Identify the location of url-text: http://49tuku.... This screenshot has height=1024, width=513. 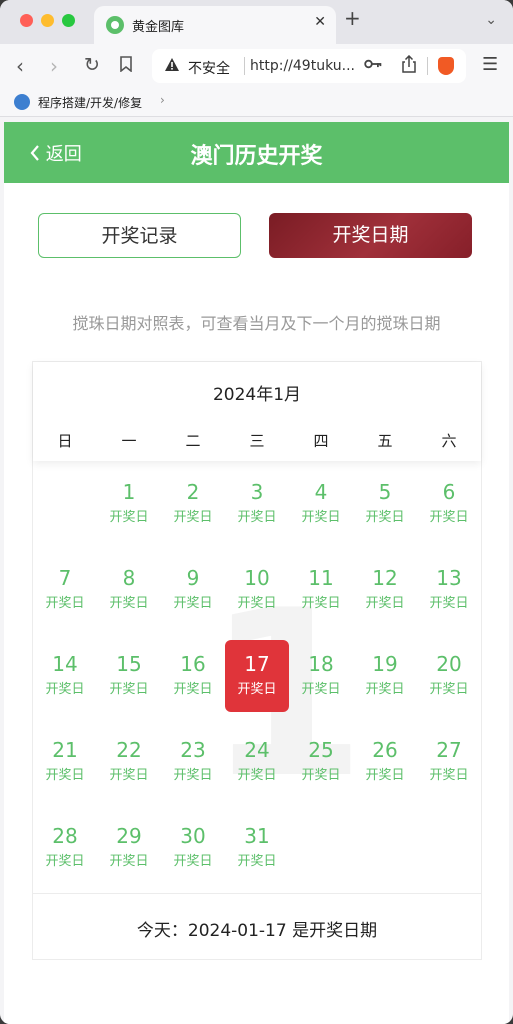
(302, 66).